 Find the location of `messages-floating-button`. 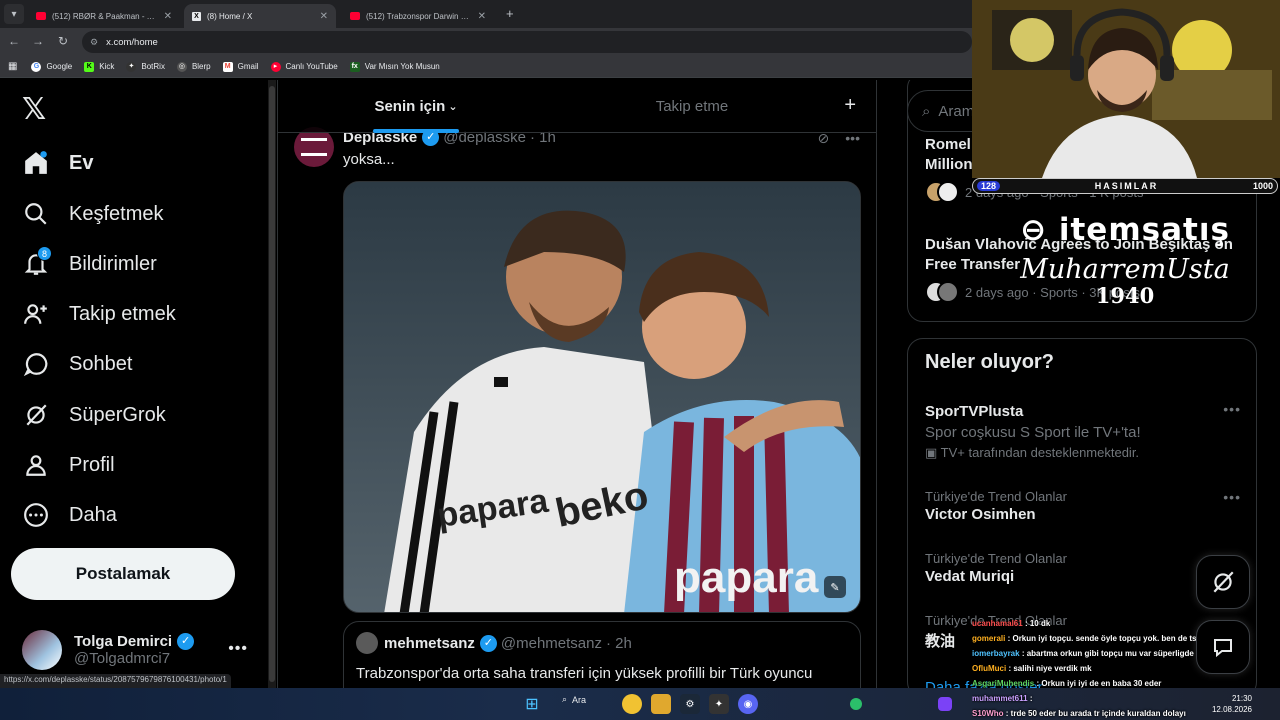

messages-floating-button is located at coordinates (1223, 647).